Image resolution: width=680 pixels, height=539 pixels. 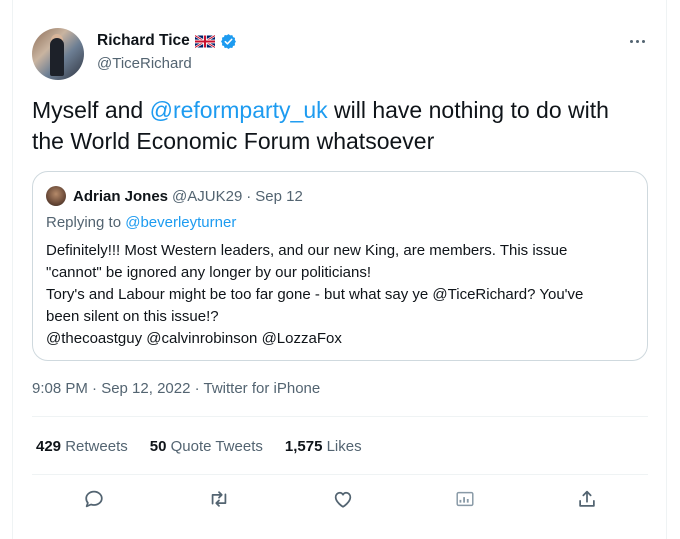 I want to click on uk-flag-icon, so click(x=204, y=41).